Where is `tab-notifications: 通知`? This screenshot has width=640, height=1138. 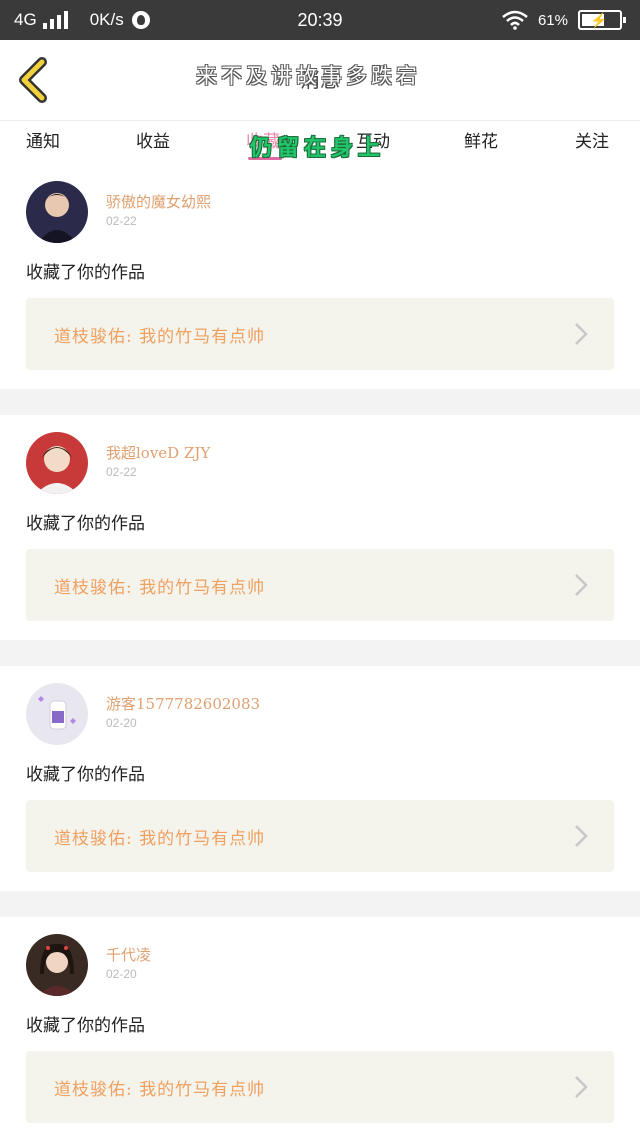 tab-notifications: 通知 is located at coordinates (43, 139).